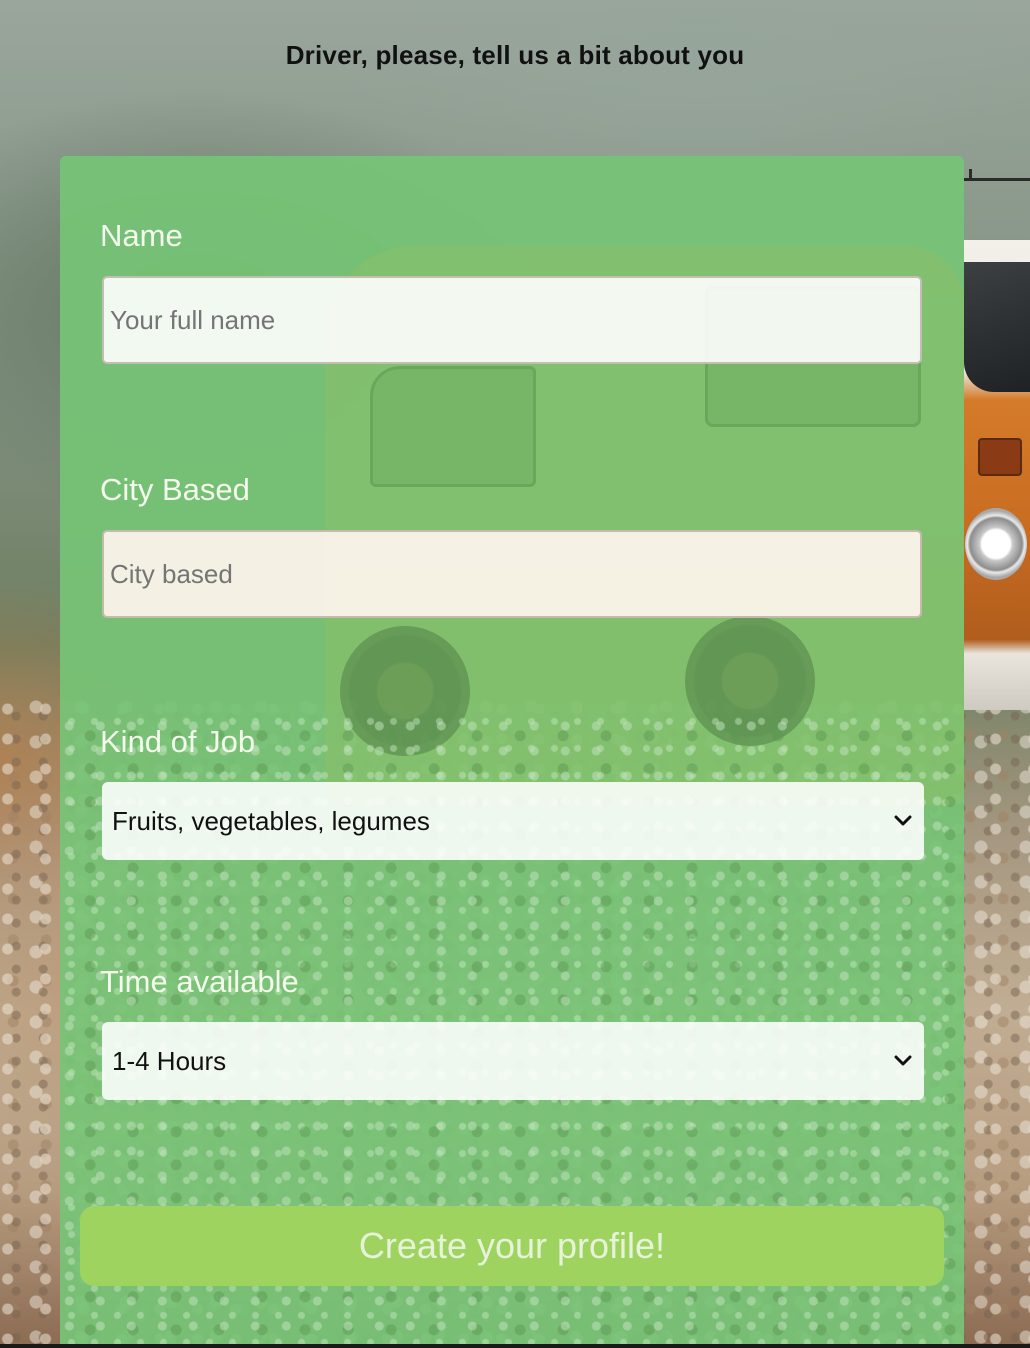 The height and width of the screenshot is (1348, 1030). I want to click on job-select-value: Fruits, vegetables, legumes, so click(271, 820).